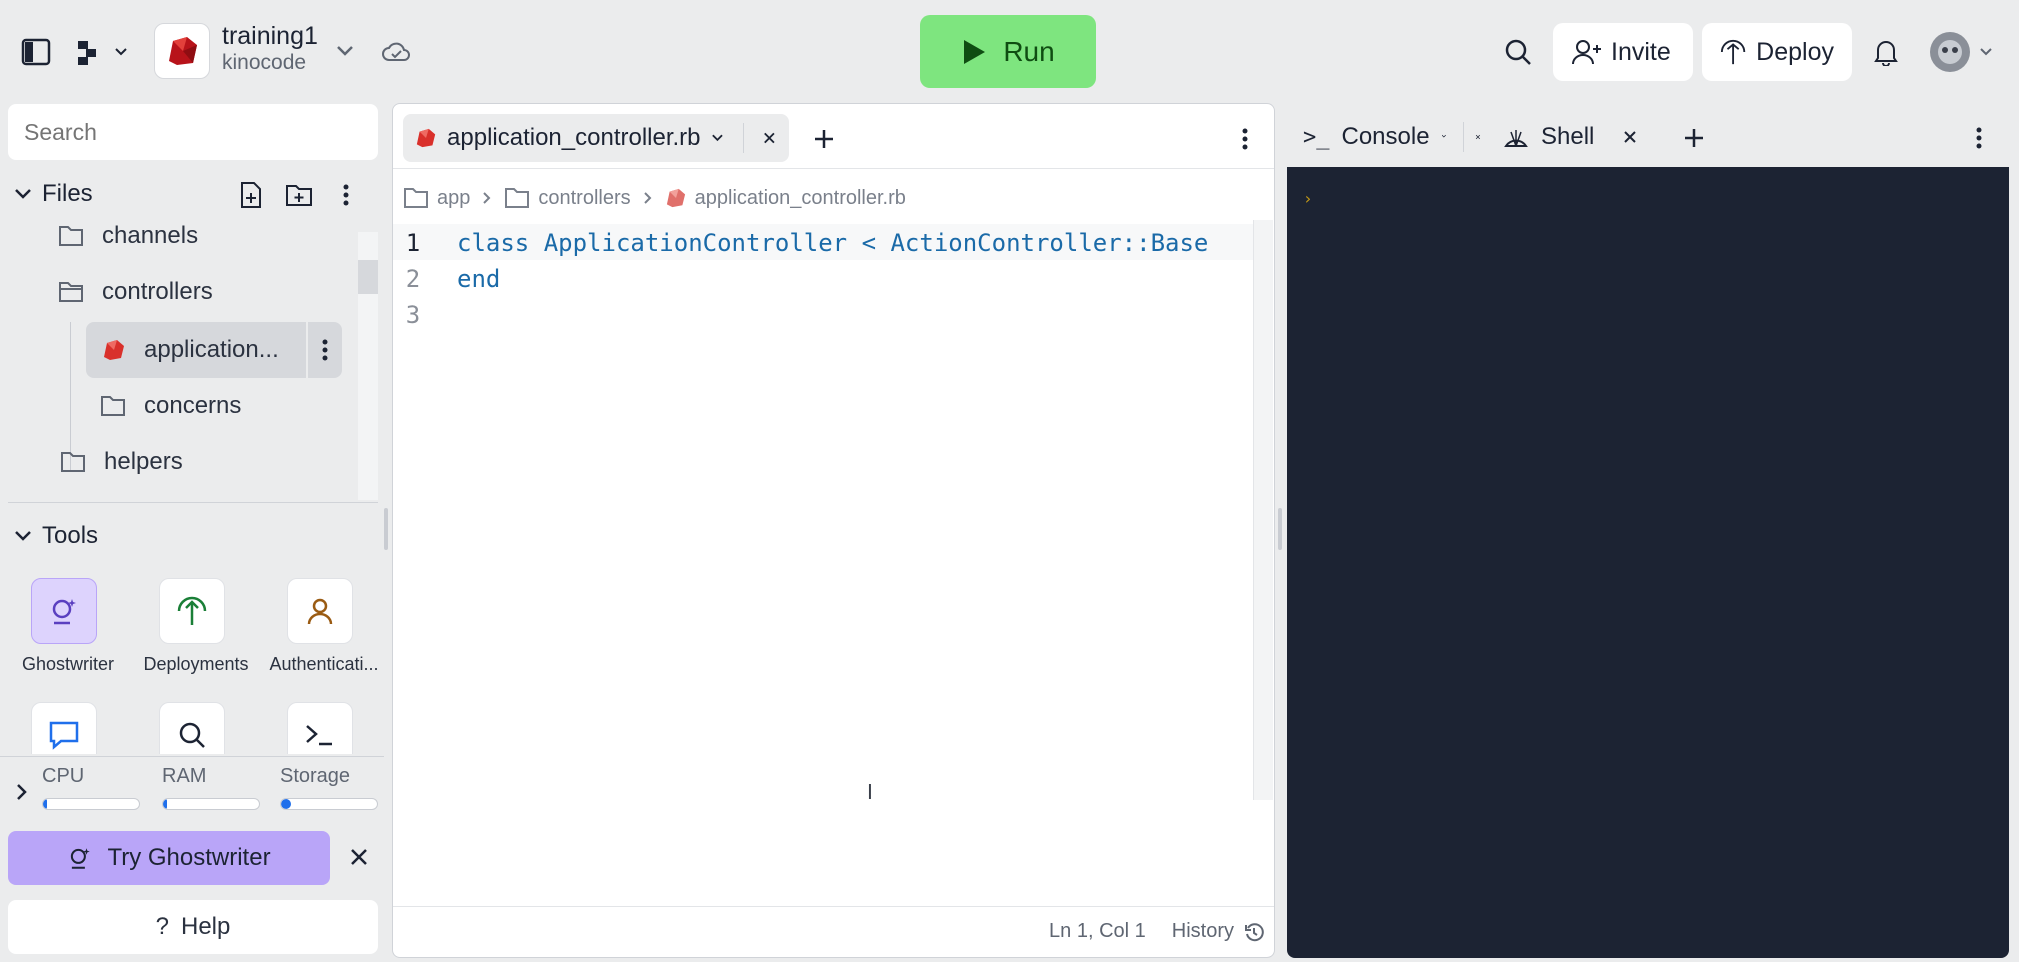 Image resolution: width=2019 pixels, height=962 pixels. Describe the element at coordinates (574, 137) in the screenshot. I see `tab-label: application_controller.rb` at that location.